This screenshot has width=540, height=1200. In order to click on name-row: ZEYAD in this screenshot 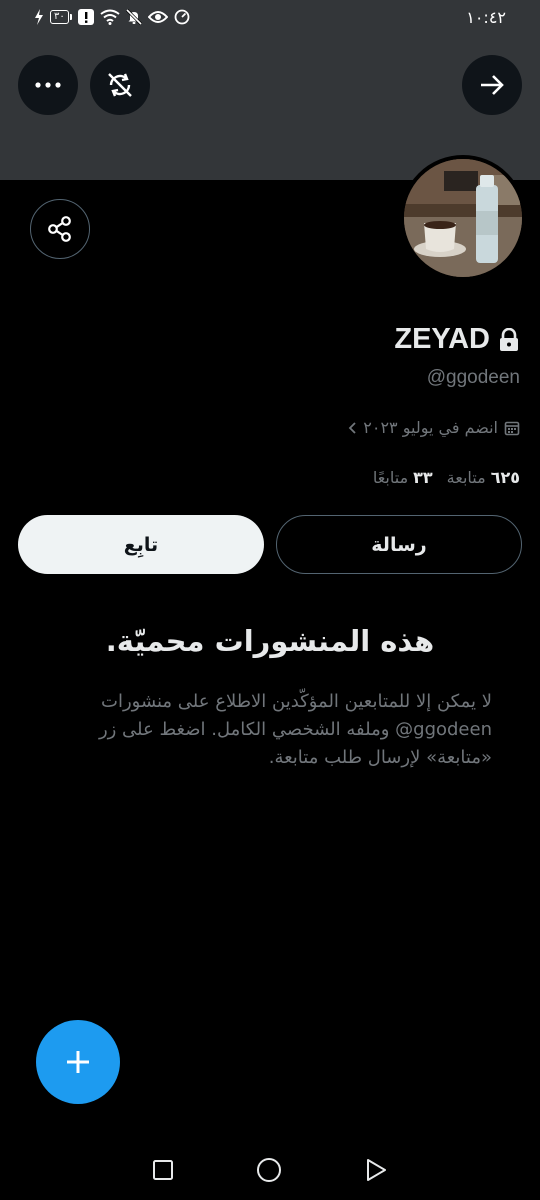, I will do `click(457, 339)`.